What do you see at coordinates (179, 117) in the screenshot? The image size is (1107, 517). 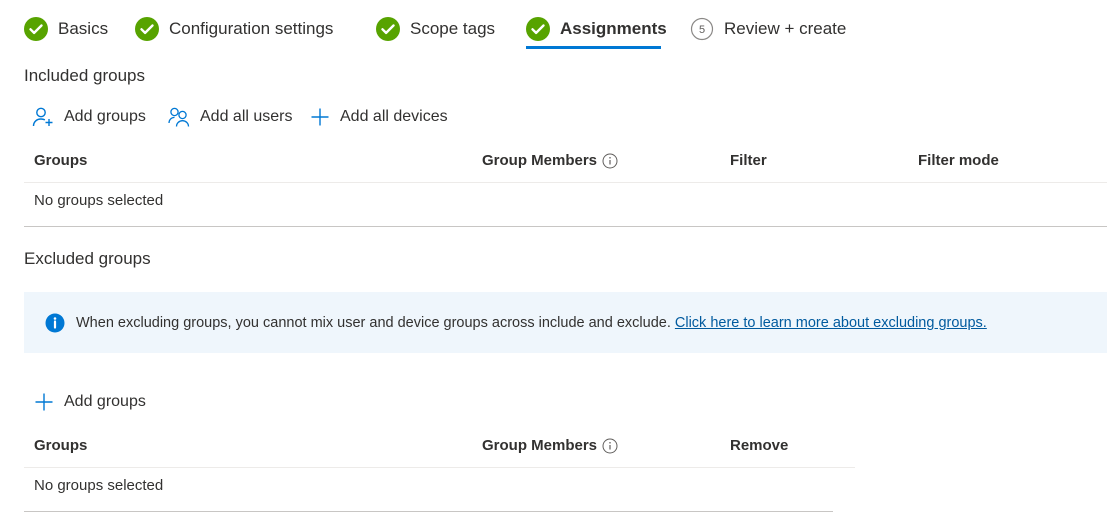 I see `people-icon` at bounding box center [179, 117].